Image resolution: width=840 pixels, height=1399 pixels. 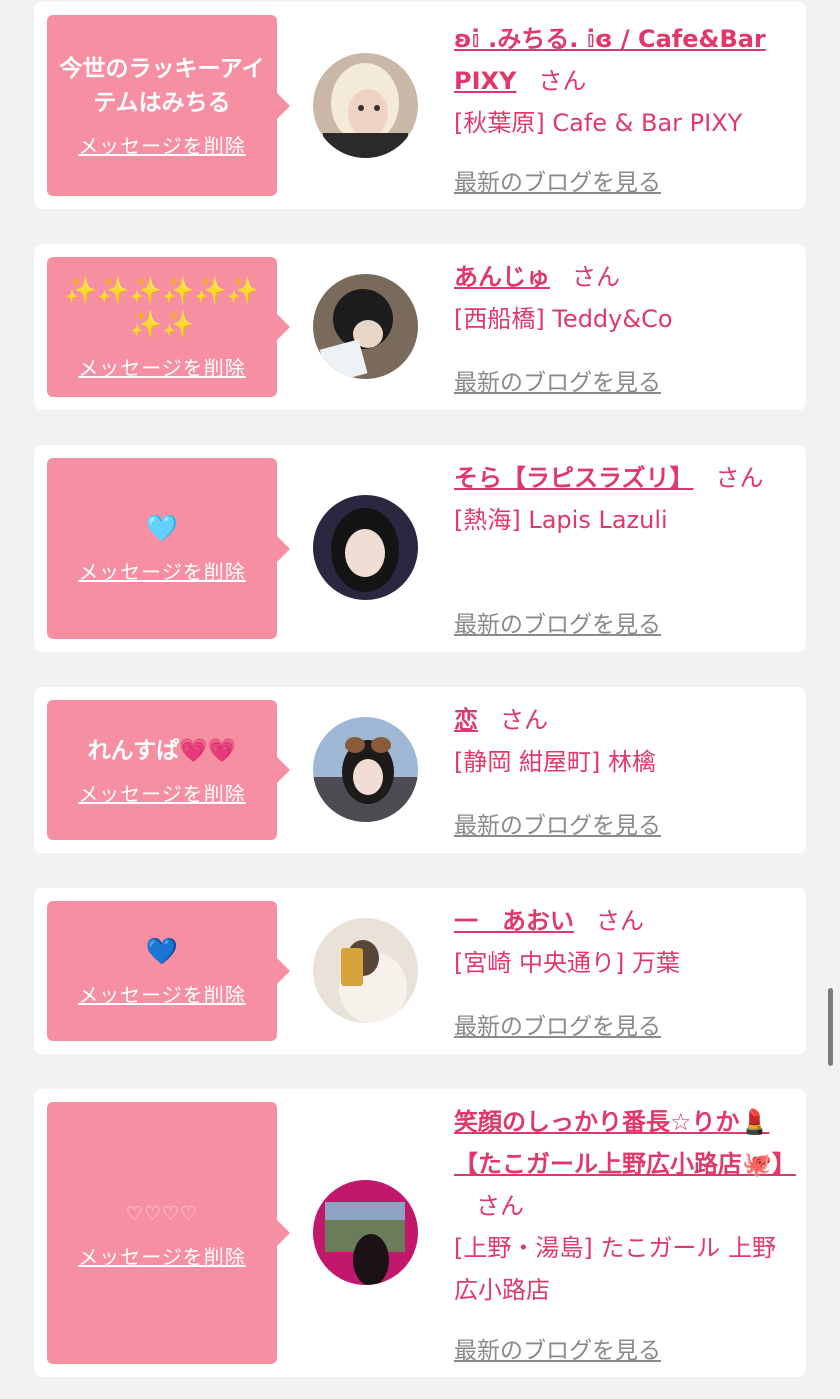 What do you see at coordinates (567, 963) in the screenshot?
I see `shop-label: [宮崎 中央通り] 万葉` at bounding box center [567, 963].